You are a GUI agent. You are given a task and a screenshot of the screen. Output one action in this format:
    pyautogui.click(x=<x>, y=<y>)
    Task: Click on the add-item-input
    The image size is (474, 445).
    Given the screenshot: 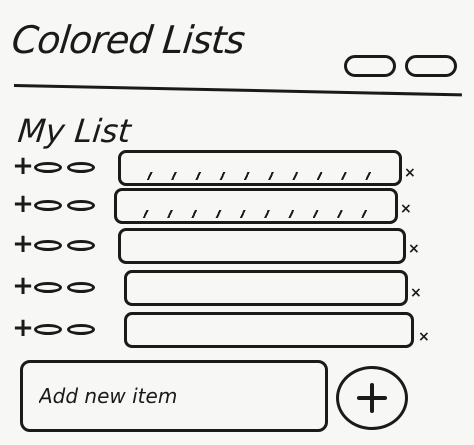 What is the action you would take?
    pyautogui.click(x=174, y=396)
    